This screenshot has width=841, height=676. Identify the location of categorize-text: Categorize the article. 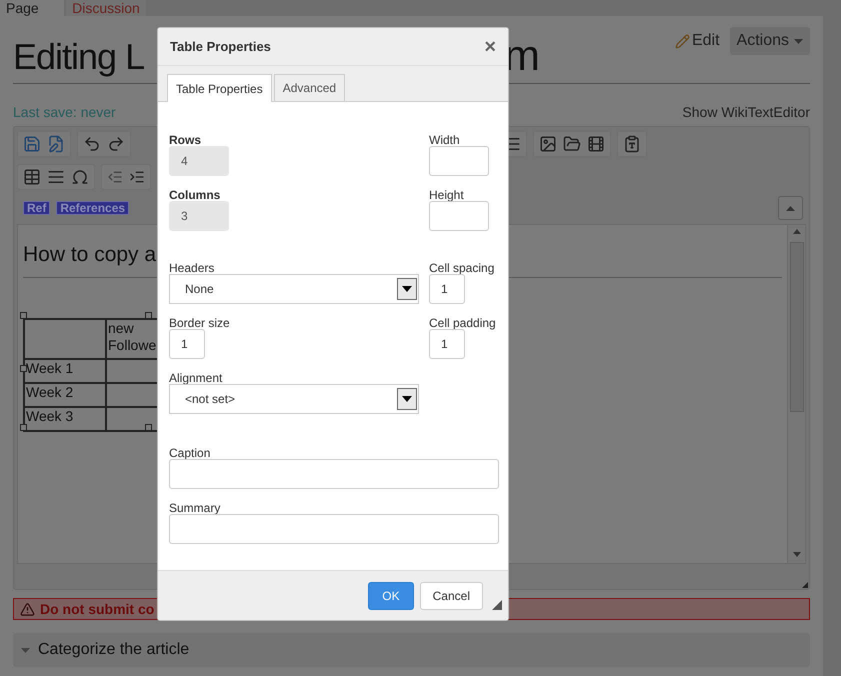
(114, 650).